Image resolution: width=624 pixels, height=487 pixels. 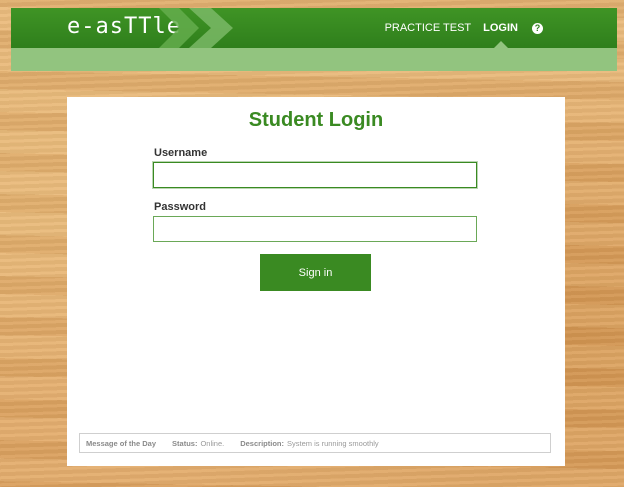 What do you see at coordinates (121, 443) in the screenshot?
I see `motd-label: Message of the Day` at bounding box center [121, 443].